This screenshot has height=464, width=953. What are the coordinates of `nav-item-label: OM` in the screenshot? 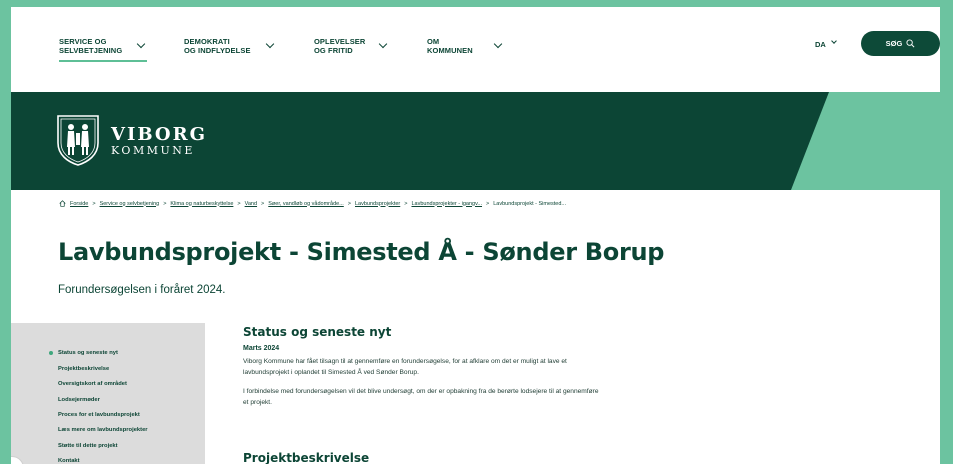 It's located at (433, 41).